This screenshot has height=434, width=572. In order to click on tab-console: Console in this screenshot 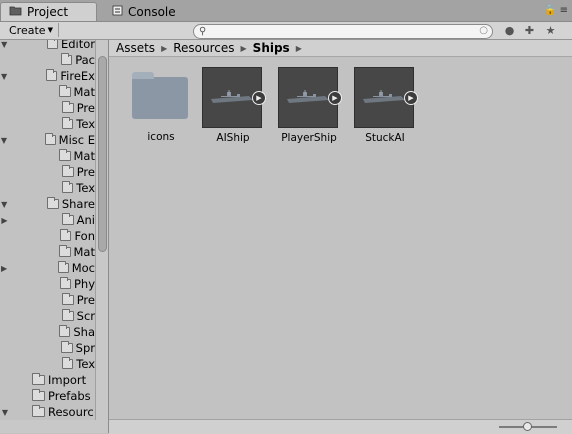, I will do `click(149, 11)`.